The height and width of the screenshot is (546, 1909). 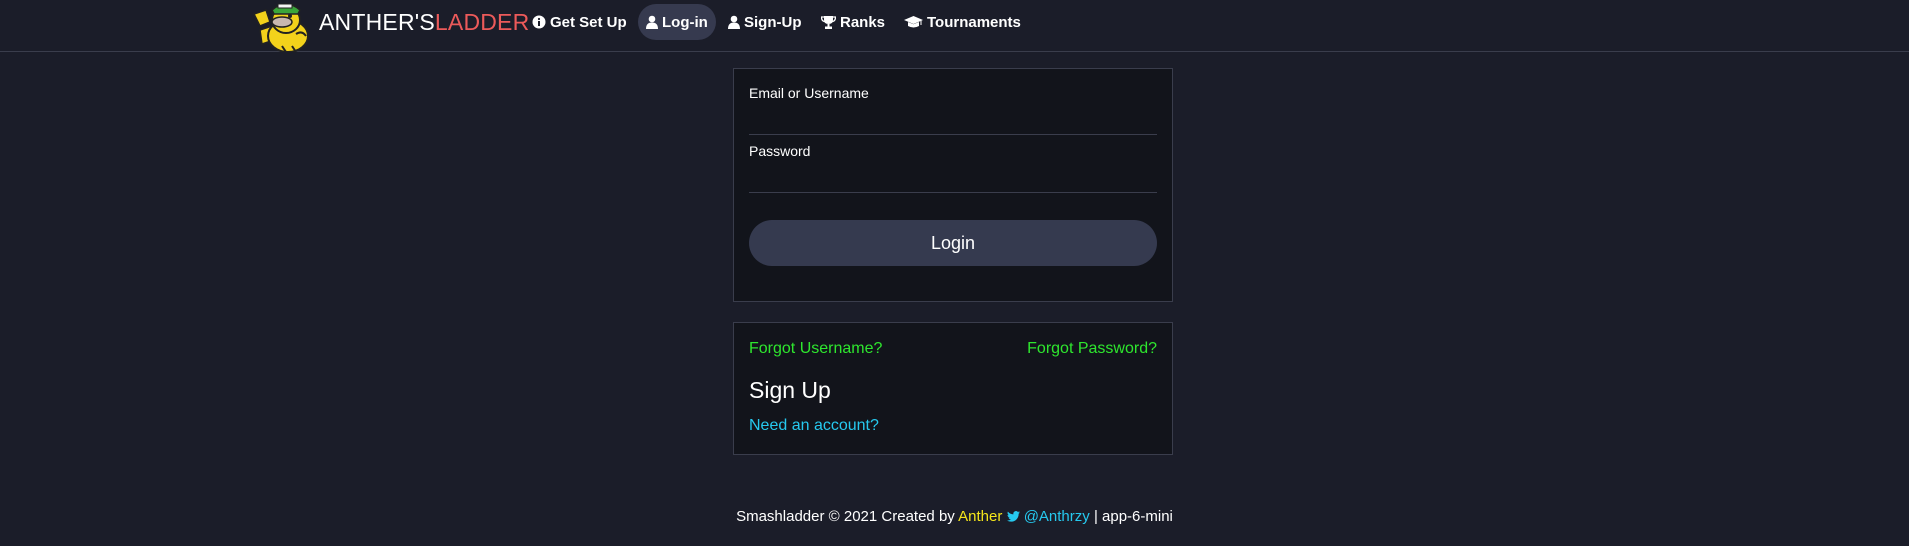 I want to click on nav-sign-up: Sign-Up, so click(x=765, y=22).